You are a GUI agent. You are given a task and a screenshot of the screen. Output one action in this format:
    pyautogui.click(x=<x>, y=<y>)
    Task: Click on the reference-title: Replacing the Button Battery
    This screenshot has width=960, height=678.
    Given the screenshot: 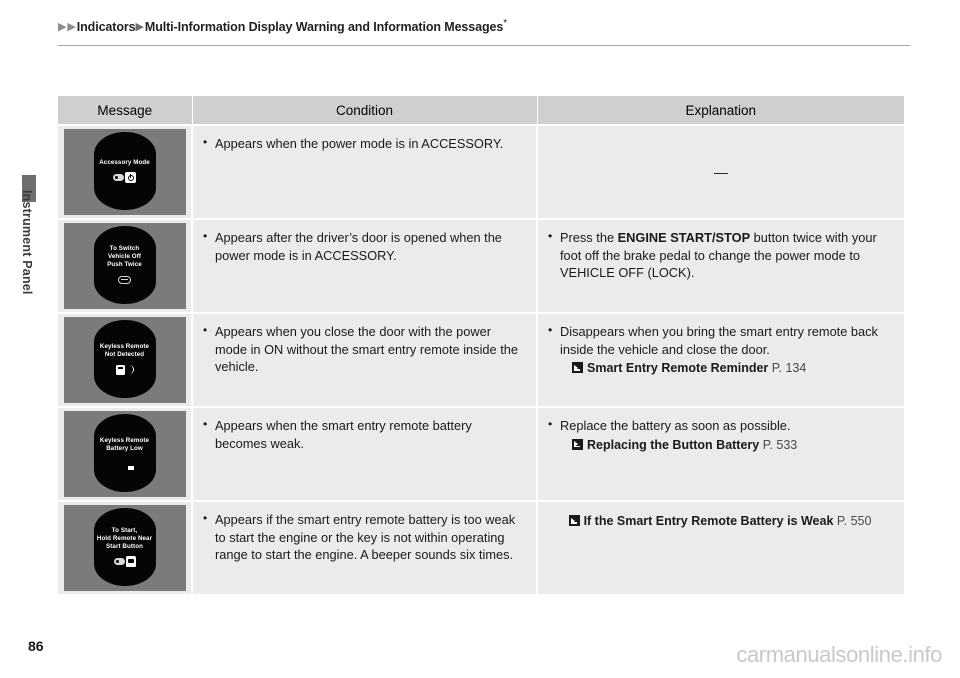 What is the action you would take?
    pyautogui.click(x=673, y=444)
    